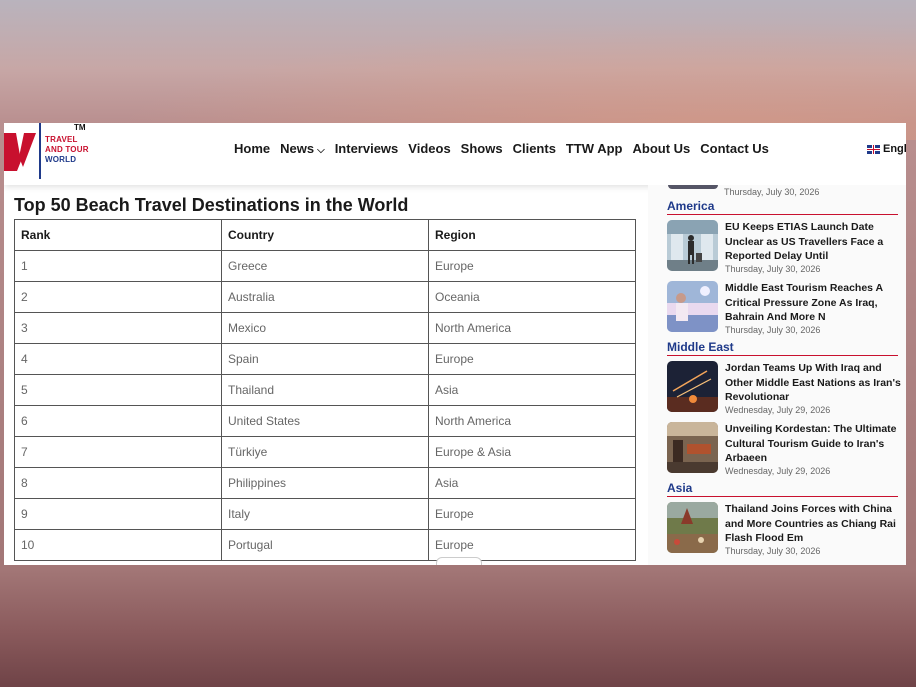 This screenshot has height=687, width=916. I want to click on airport-traveller-thumbnail, so click(692, 245).